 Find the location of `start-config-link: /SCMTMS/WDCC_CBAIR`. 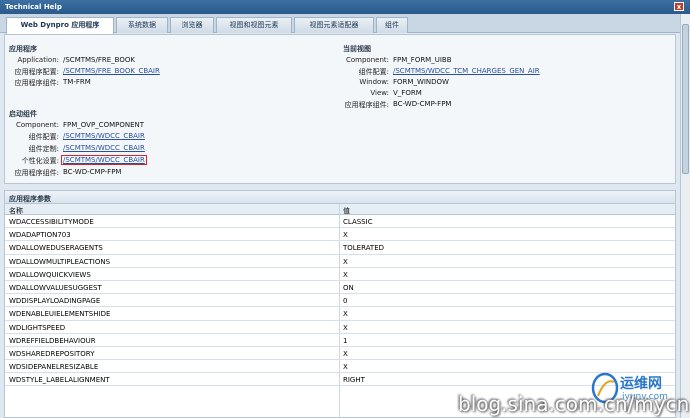

start-config-link: /SCMTMS/WDCC_CBAIR is located at coordinates (104, 136).